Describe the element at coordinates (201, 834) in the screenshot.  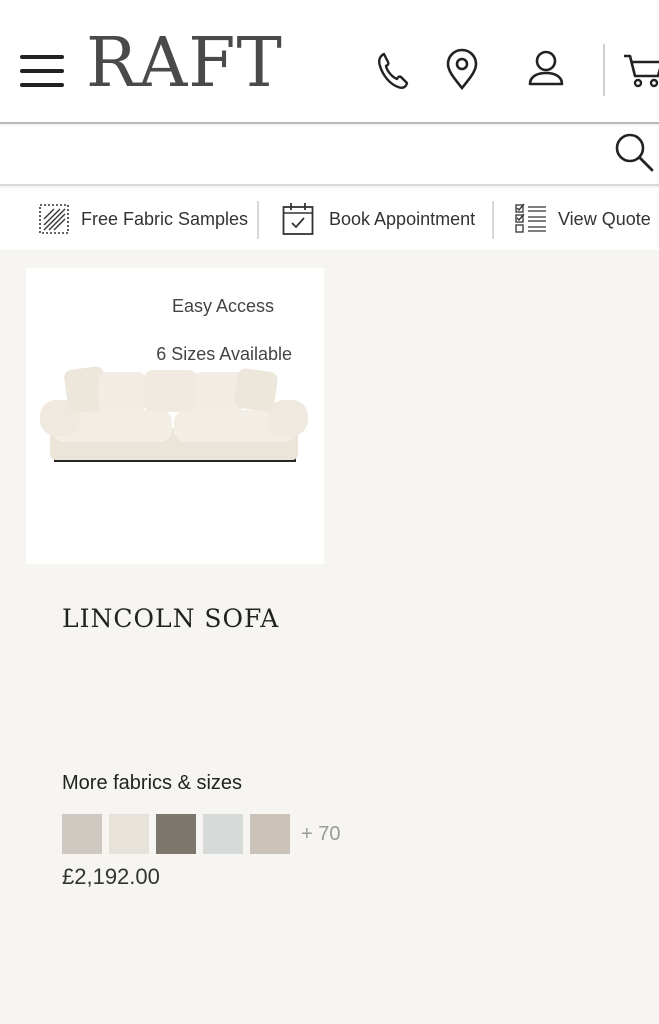
I see `fabric-swatches: + 70` at that location.